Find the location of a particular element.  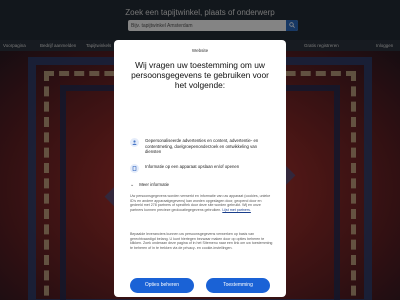

manage-options-button: Opties beheren is located at coordinates (162, 285).